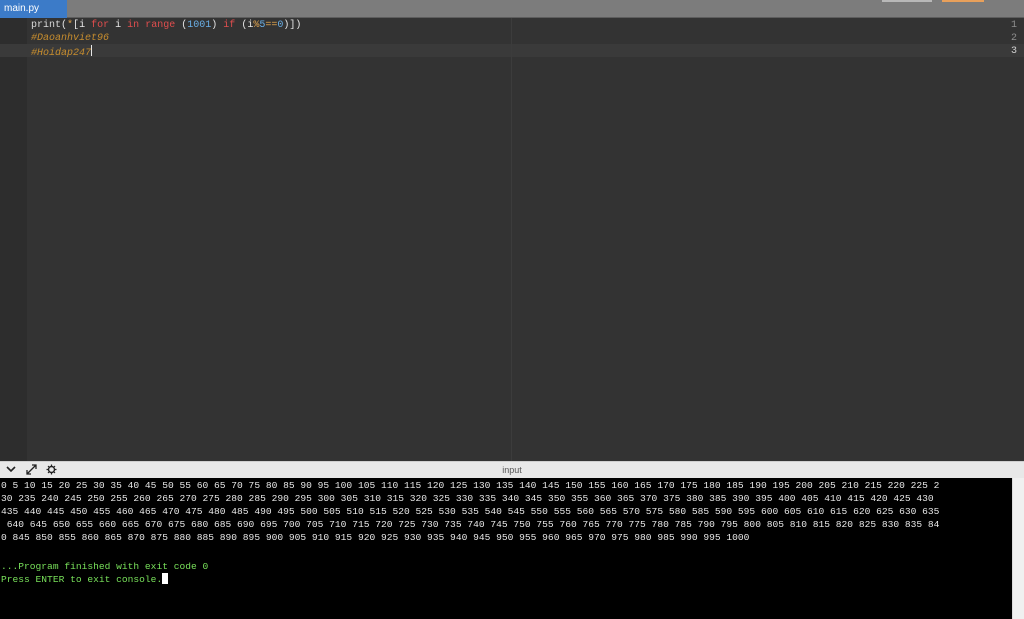 The width and height of the screenshot is (1024, 619). I want to click on print-margin, so click(511, 239).